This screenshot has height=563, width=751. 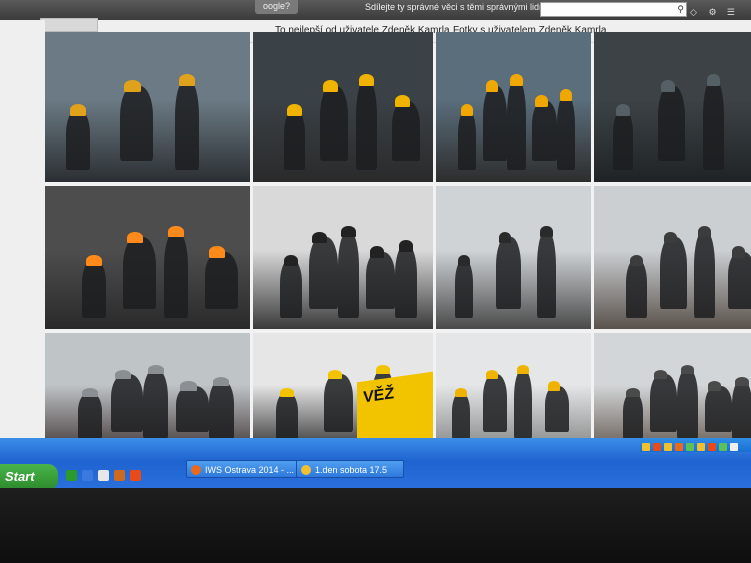 I want to click on search-input: ⚲, so click(x=613, y=9).